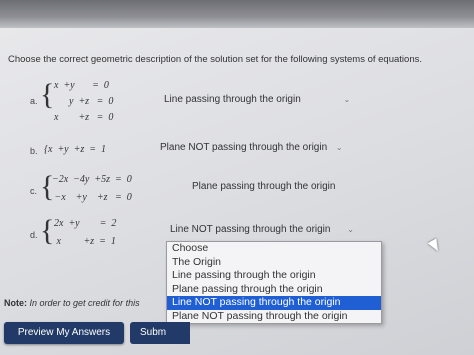 The width and height of the screenshot is (474, 355). Describe the element at coordinates (244, 147) in the screenshot. I see `select-value: Plane NOT passing through the origin` at that location.